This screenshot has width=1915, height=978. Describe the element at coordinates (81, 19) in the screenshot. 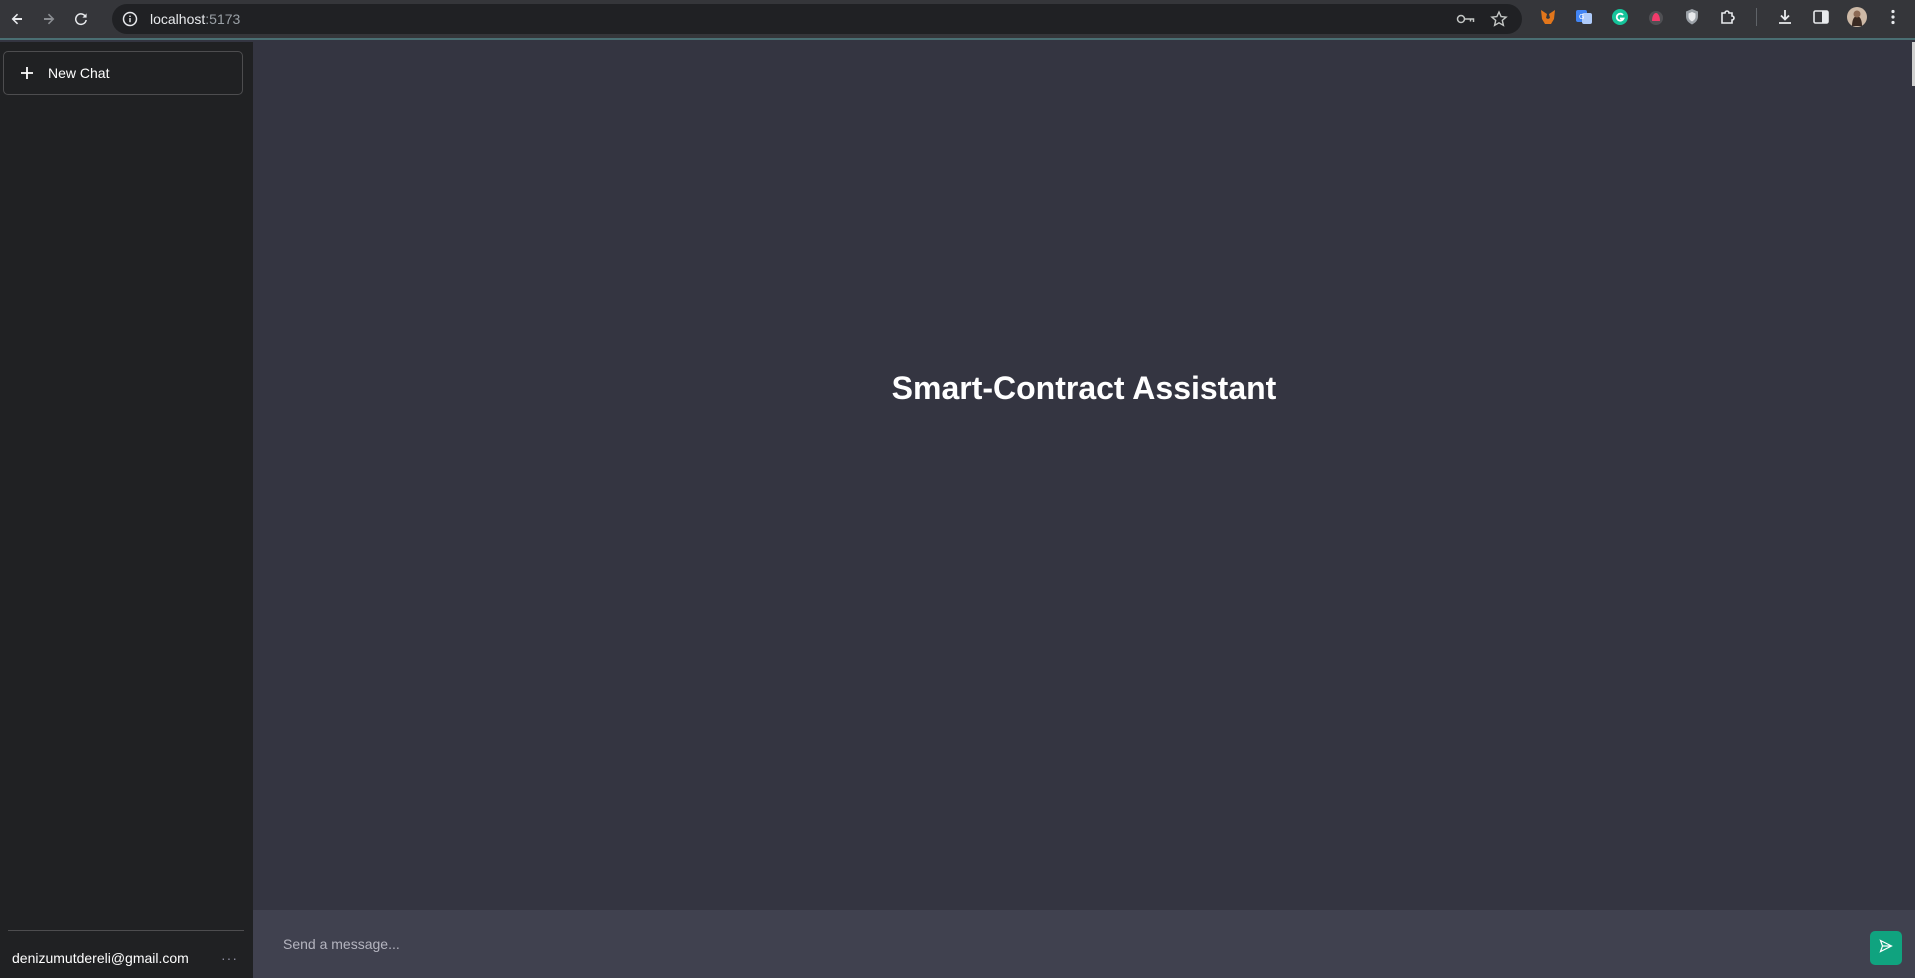

I see `reload-icon` at that location.